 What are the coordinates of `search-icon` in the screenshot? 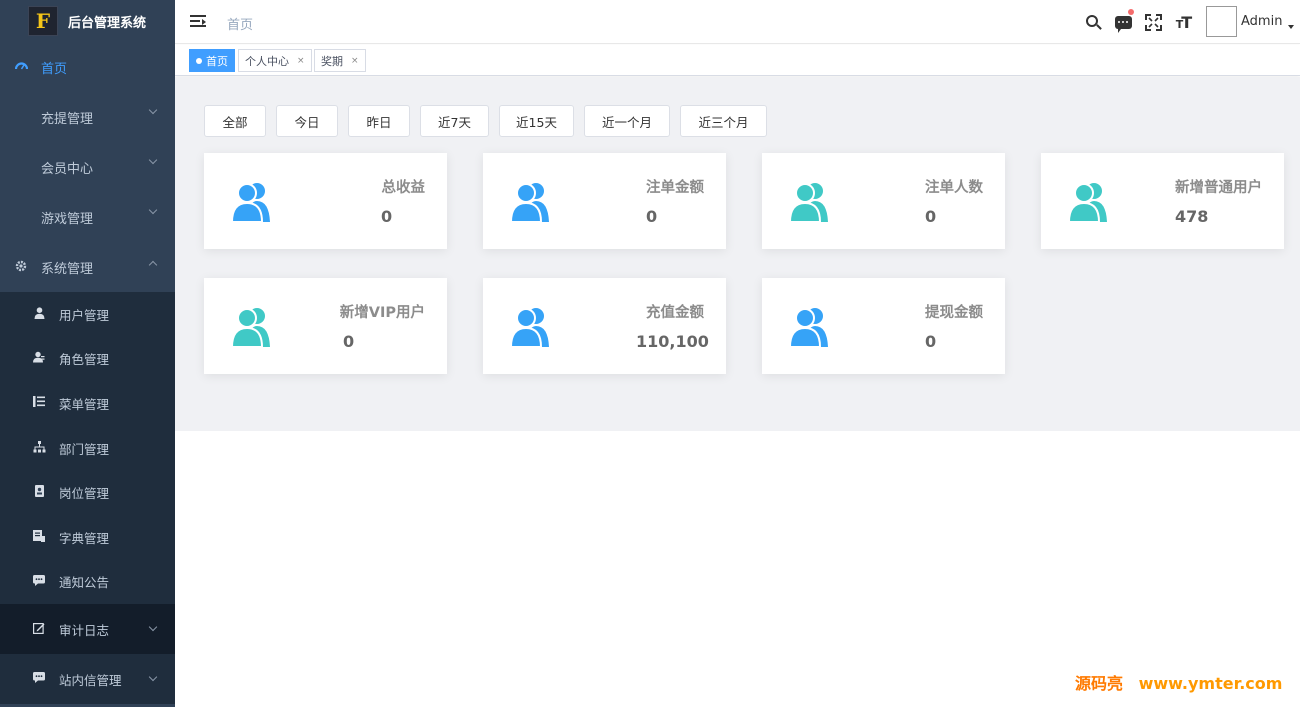 It's located at (1093, 22).